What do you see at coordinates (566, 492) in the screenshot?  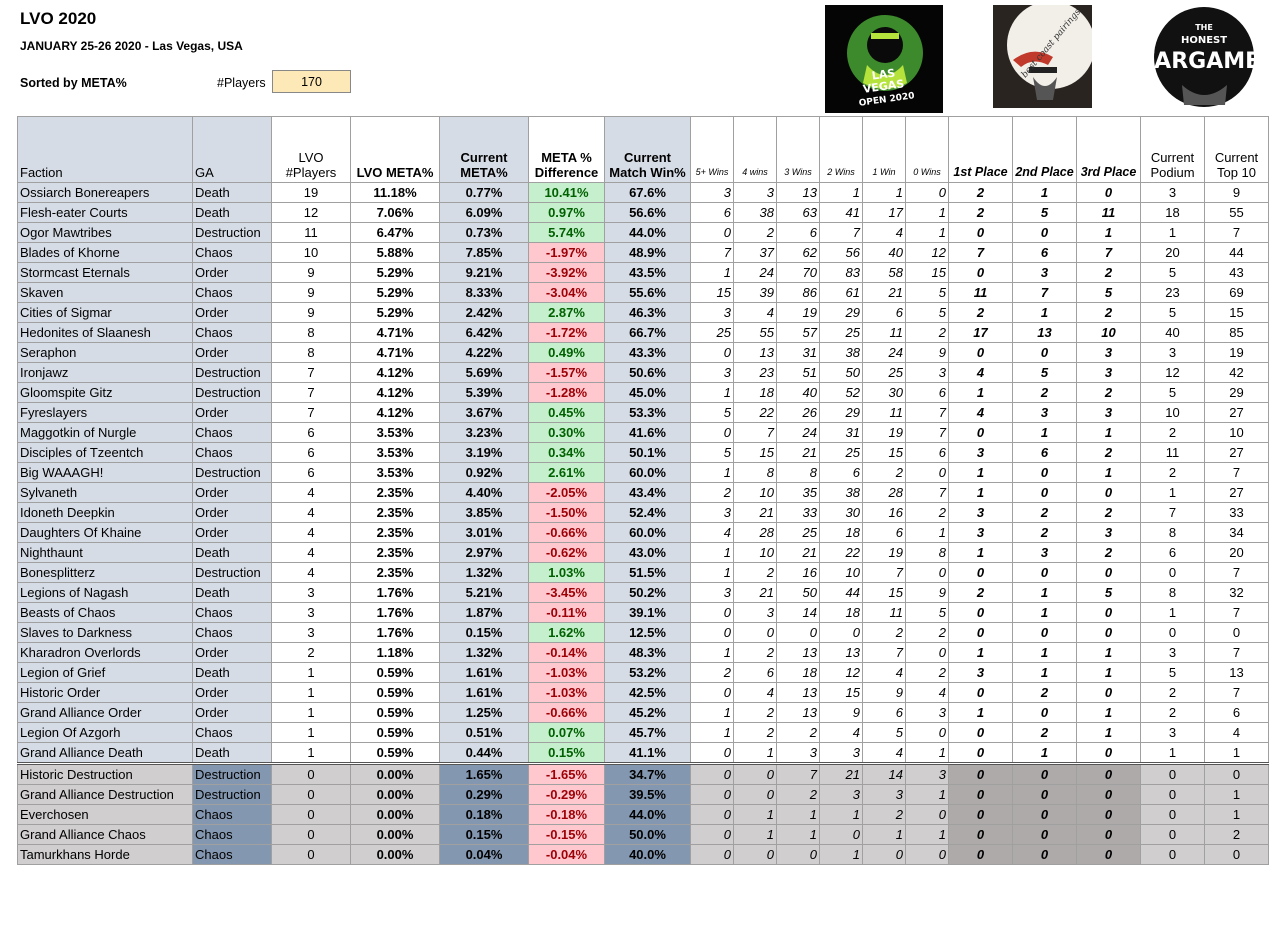 I see `cell-meta-difference: -2.05%` at bounding box center [566, 492].